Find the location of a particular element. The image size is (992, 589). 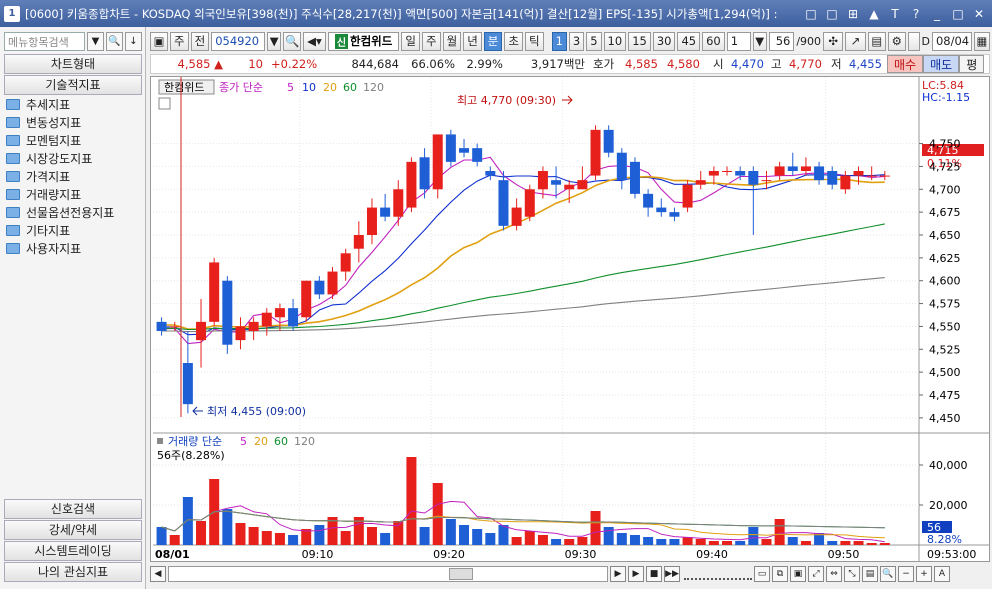

save-icon: ▤ is located at coordinates (876, 41).